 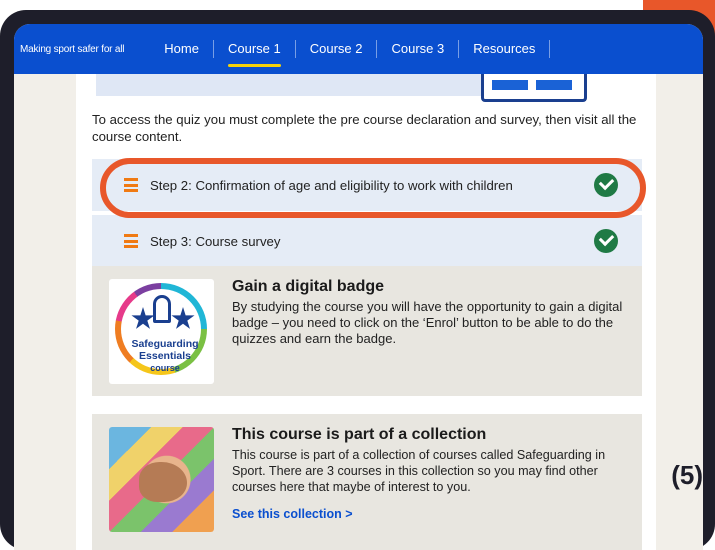 What do you see at coordinates (337, 49) in the screenshot?
I see `nav-course-2: Course 2` at bounding box center [337, 49].